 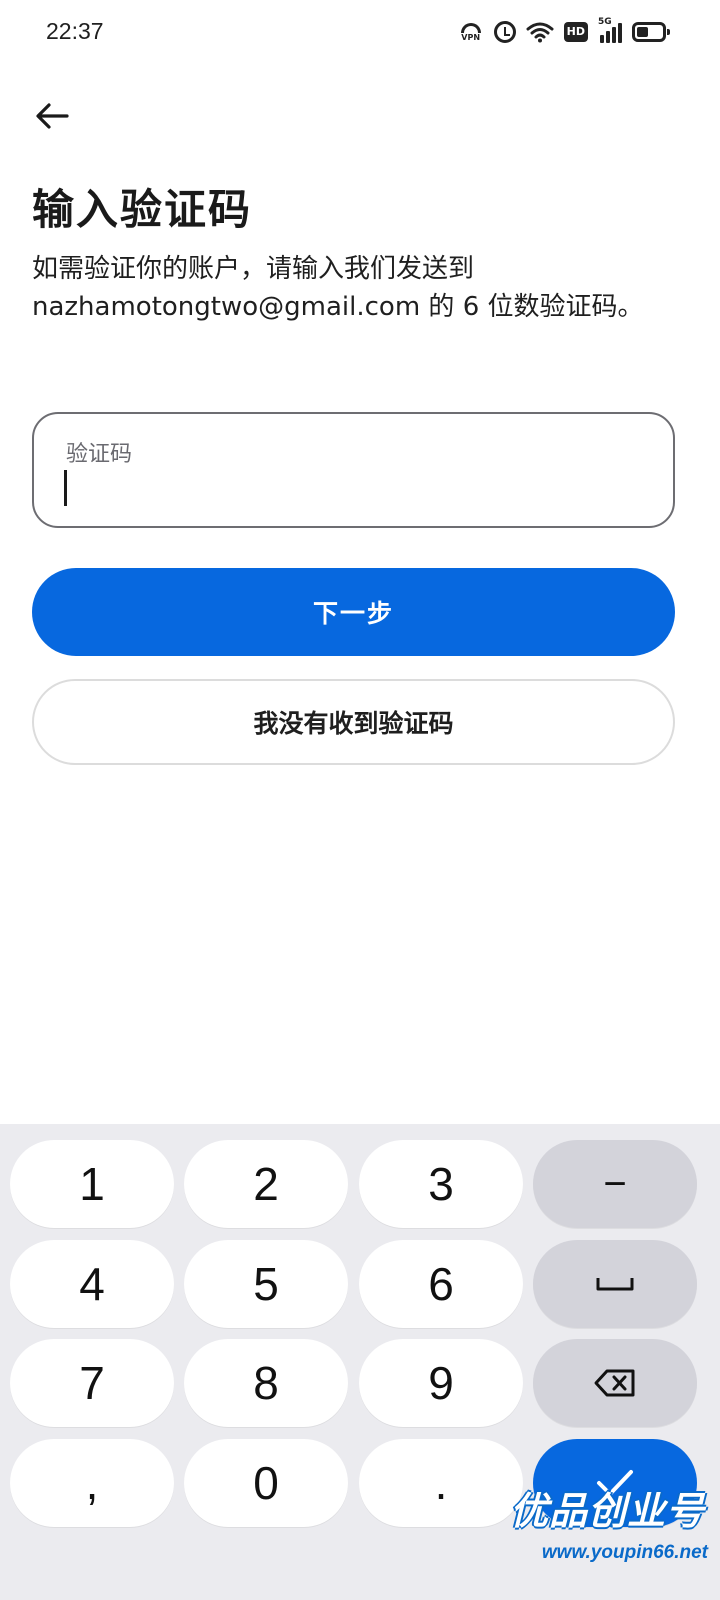 What do you see at coordinates (266, 1483) in the screenshot?
I see `key-0: 0` at bounding box center [266, 1483].